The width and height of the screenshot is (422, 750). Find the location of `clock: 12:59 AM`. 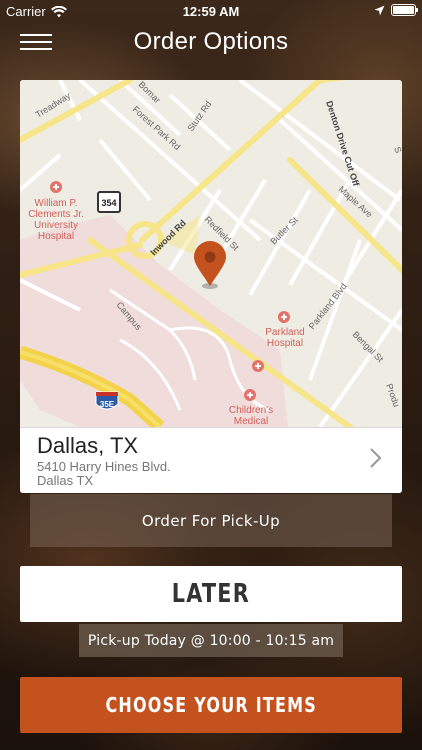

clock: 12:59 AM is located at coordinates (211, 11).